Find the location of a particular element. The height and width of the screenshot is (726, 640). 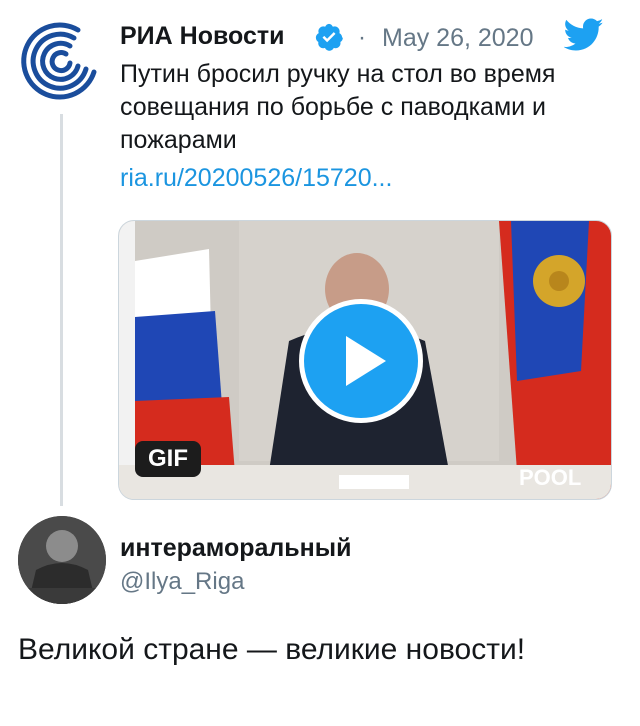

author-name: РИА Новости is located at coordinates (202, 36).